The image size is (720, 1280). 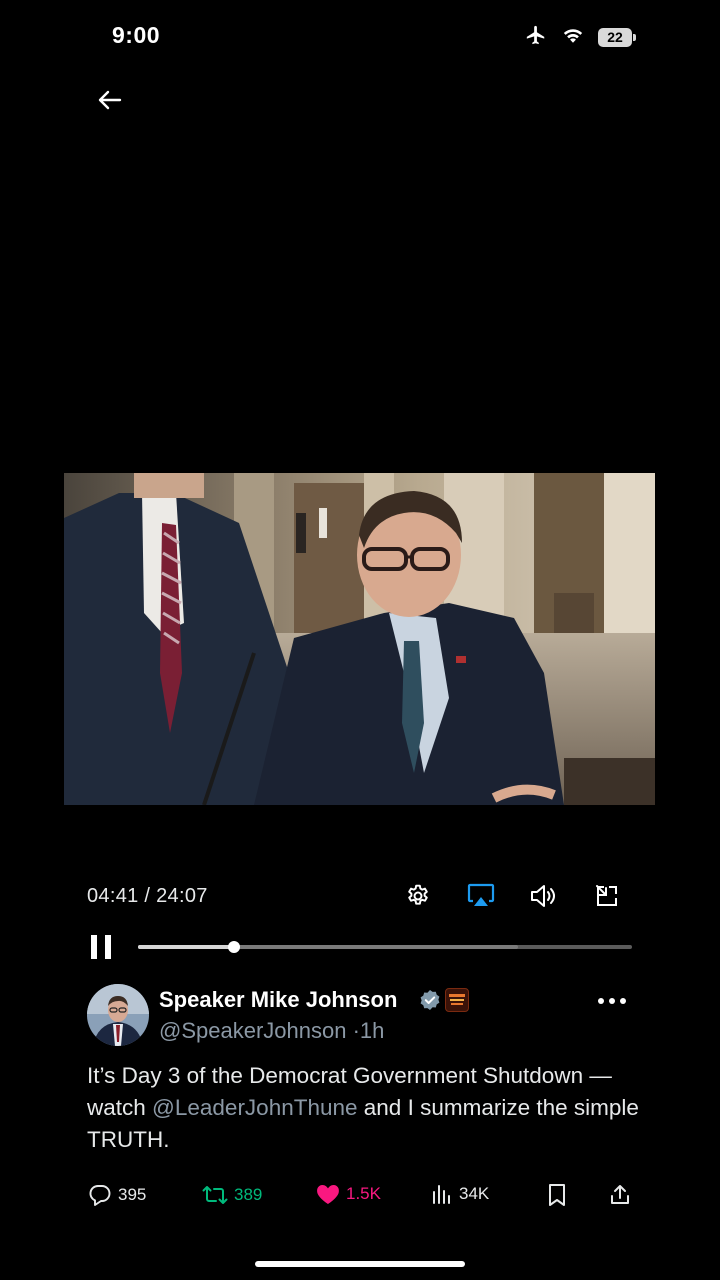 I want to click on video-time-display: 04:41 / 24:07, so click(x=147, y=896).